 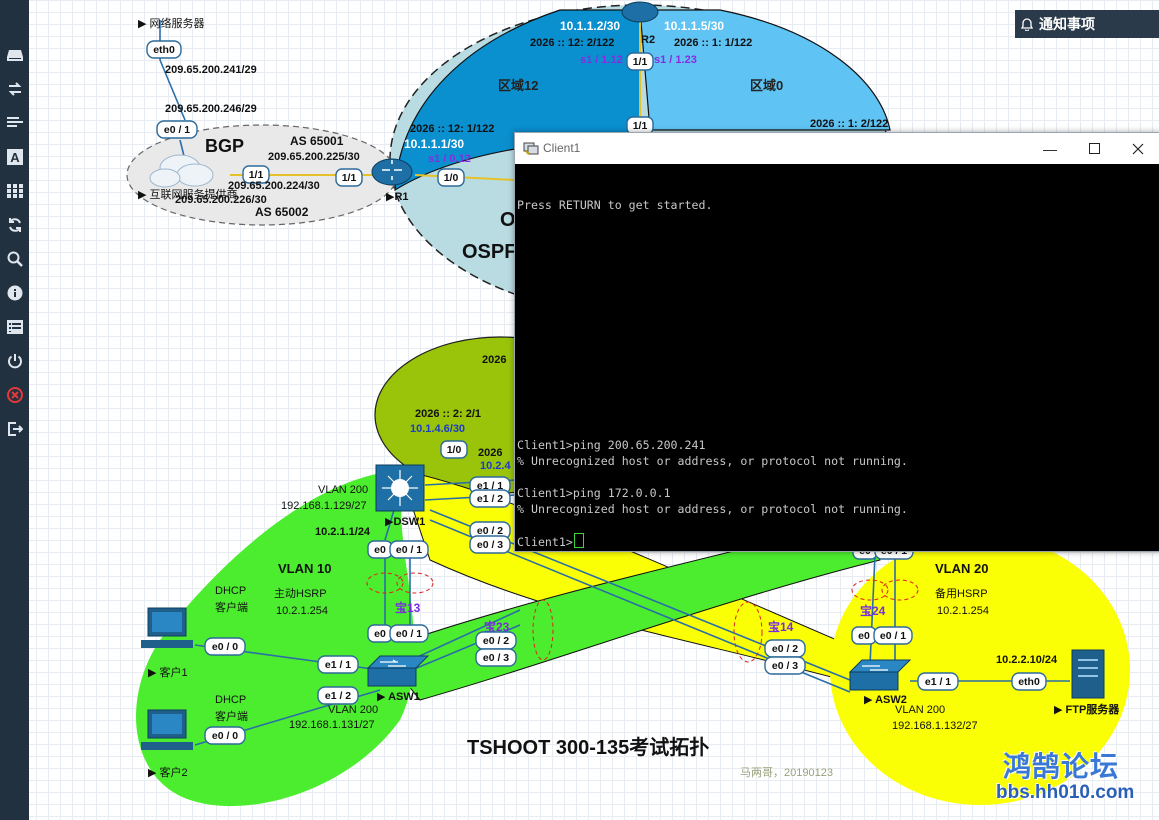 What do you see at coordinates (332, 725) in the screenshot?
I see `ip-label: 192.168.1.131/27` at bounding box center [332, 725].